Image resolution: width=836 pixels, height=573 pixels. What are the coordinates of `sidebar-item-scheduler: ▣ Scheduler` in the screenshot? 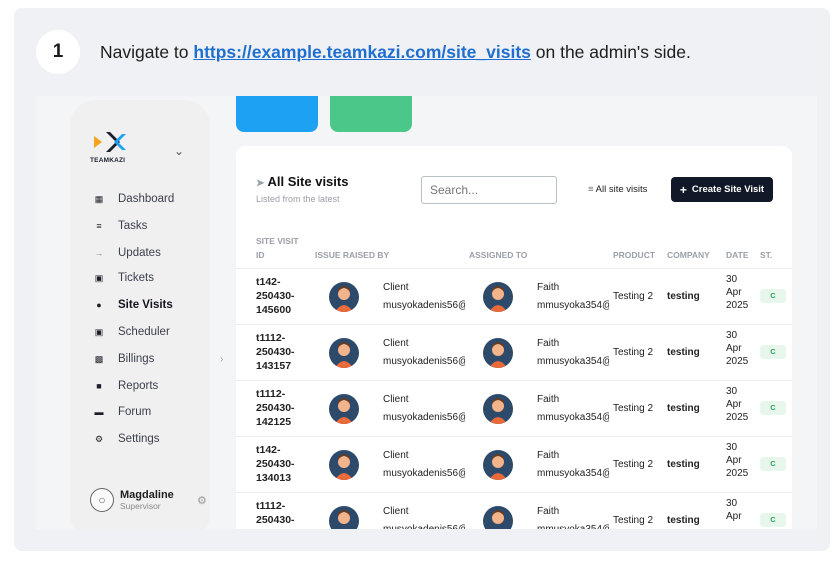 It's located at (132, 332).